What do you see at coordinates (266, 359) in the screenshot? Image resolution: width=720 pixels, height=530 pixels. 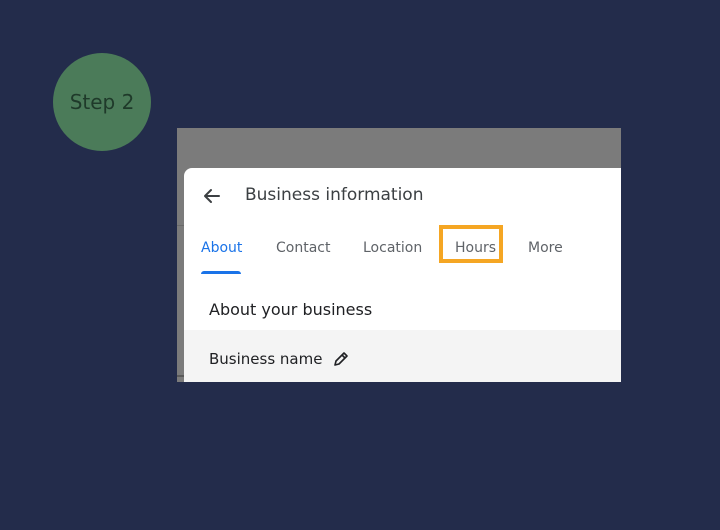 I see `business-name-label: Business name` at bounding box center [266, 359].